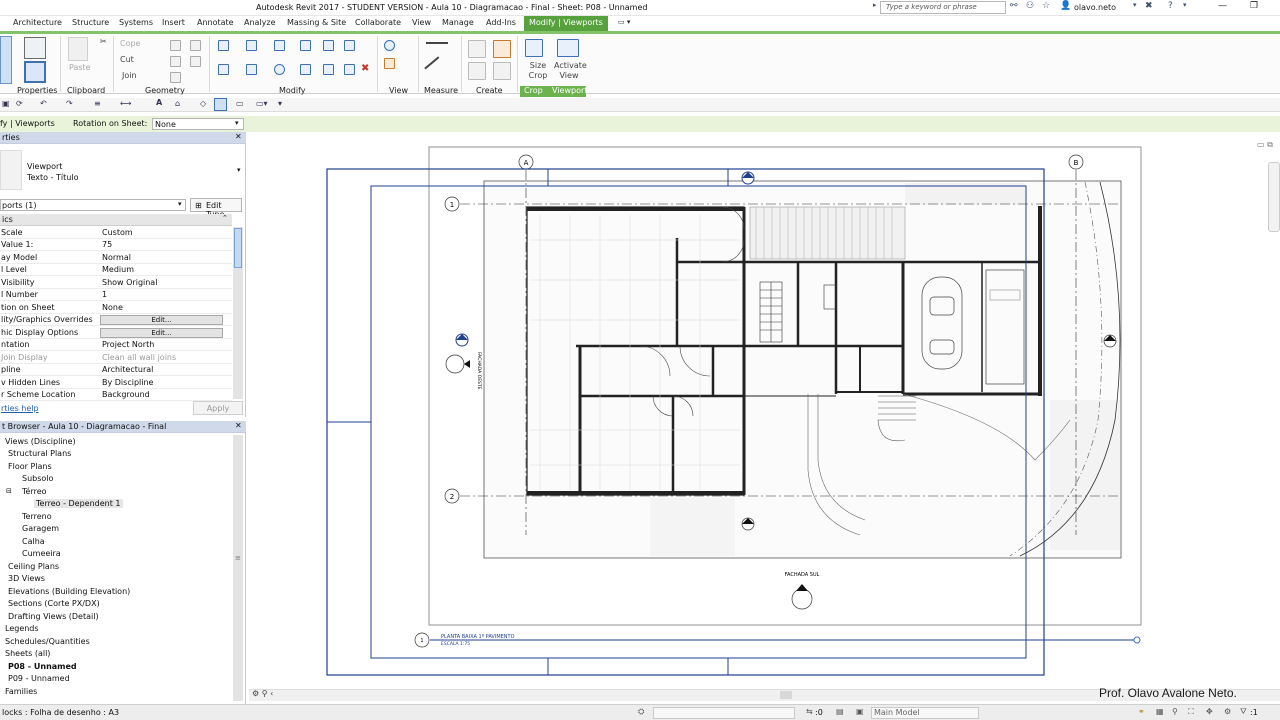 This screenshot has height=720, width=1280. Describe the element at coordinates (116, 270) in the screenshot. I see `property-row: l Level Medium` at that location.